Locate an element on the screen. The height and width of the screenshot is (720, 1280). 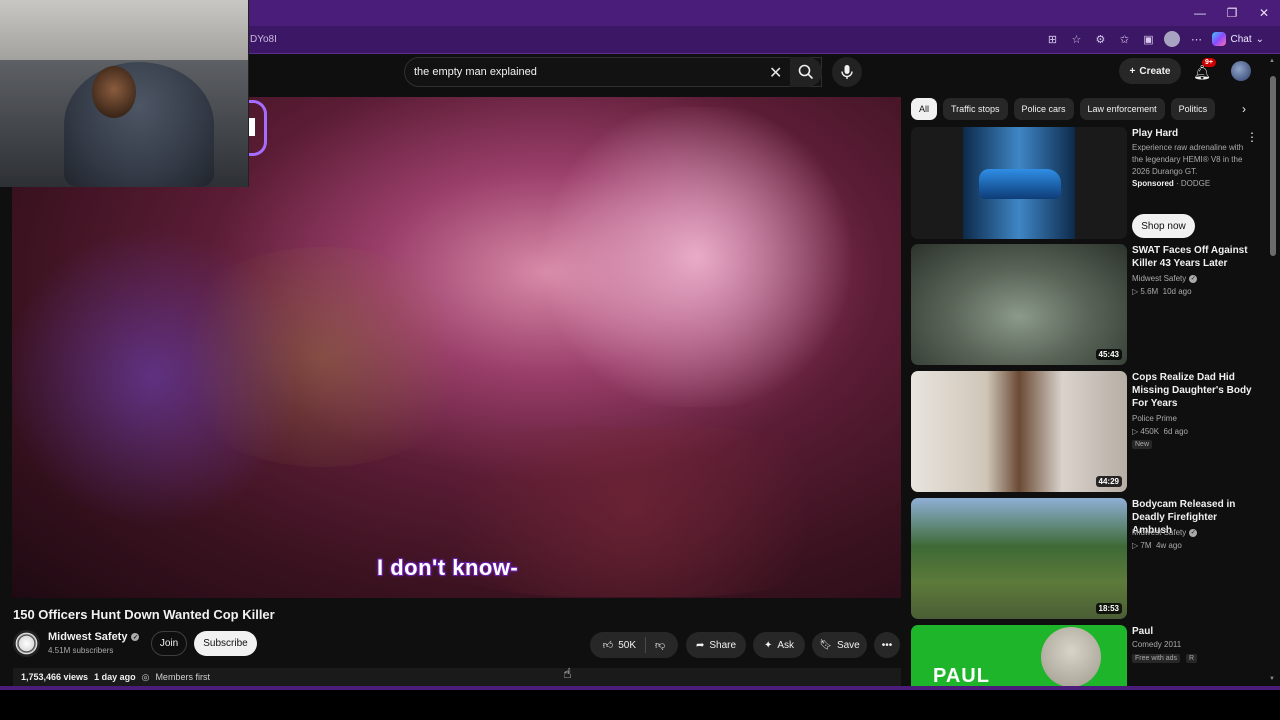
chevron-down-icon: ⌄ is located at coordinates (1259, 39).